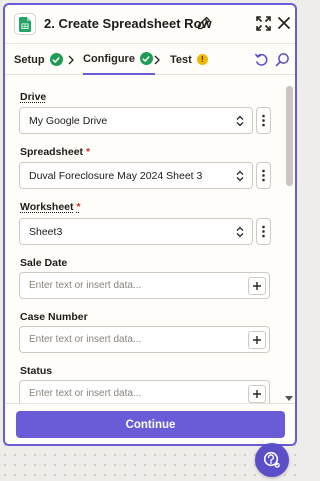 The width and height of the screenshot is (320, 481). I want to click on spreadsheet-options-button, so click(263, 175).